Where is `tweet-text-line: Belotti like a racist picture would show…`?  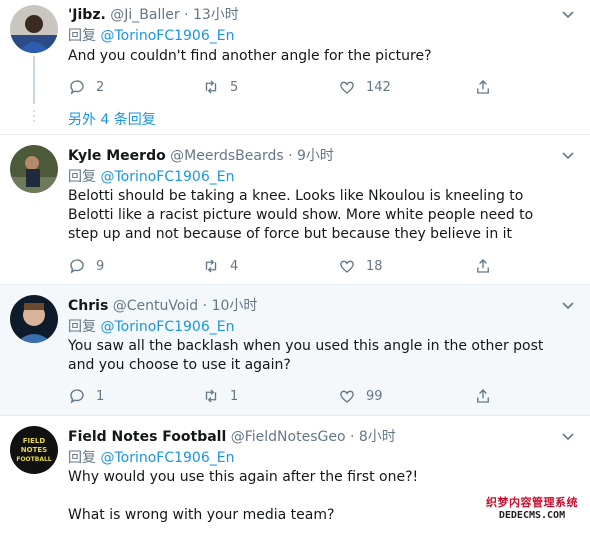
tweet-text-line: Belotti like a racist picture would show… is located at coordinates (301, 215).